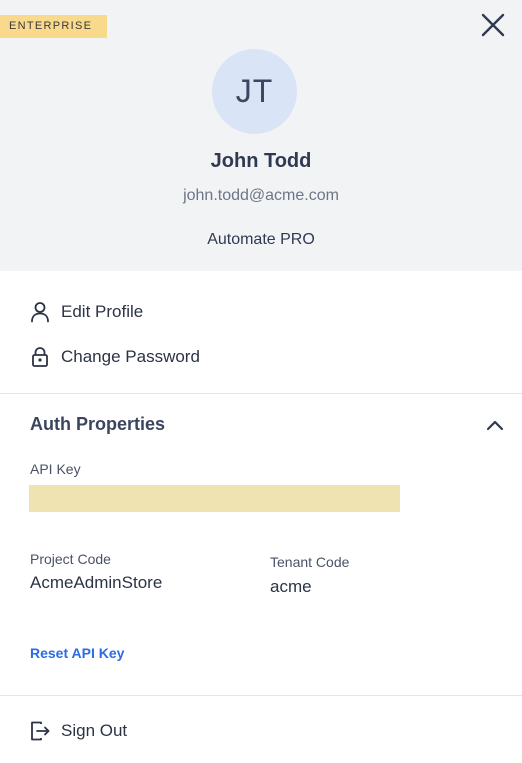  Describe the element at coordinates (254, 91) in the screenshot. I see `avatar: JT` at that location.